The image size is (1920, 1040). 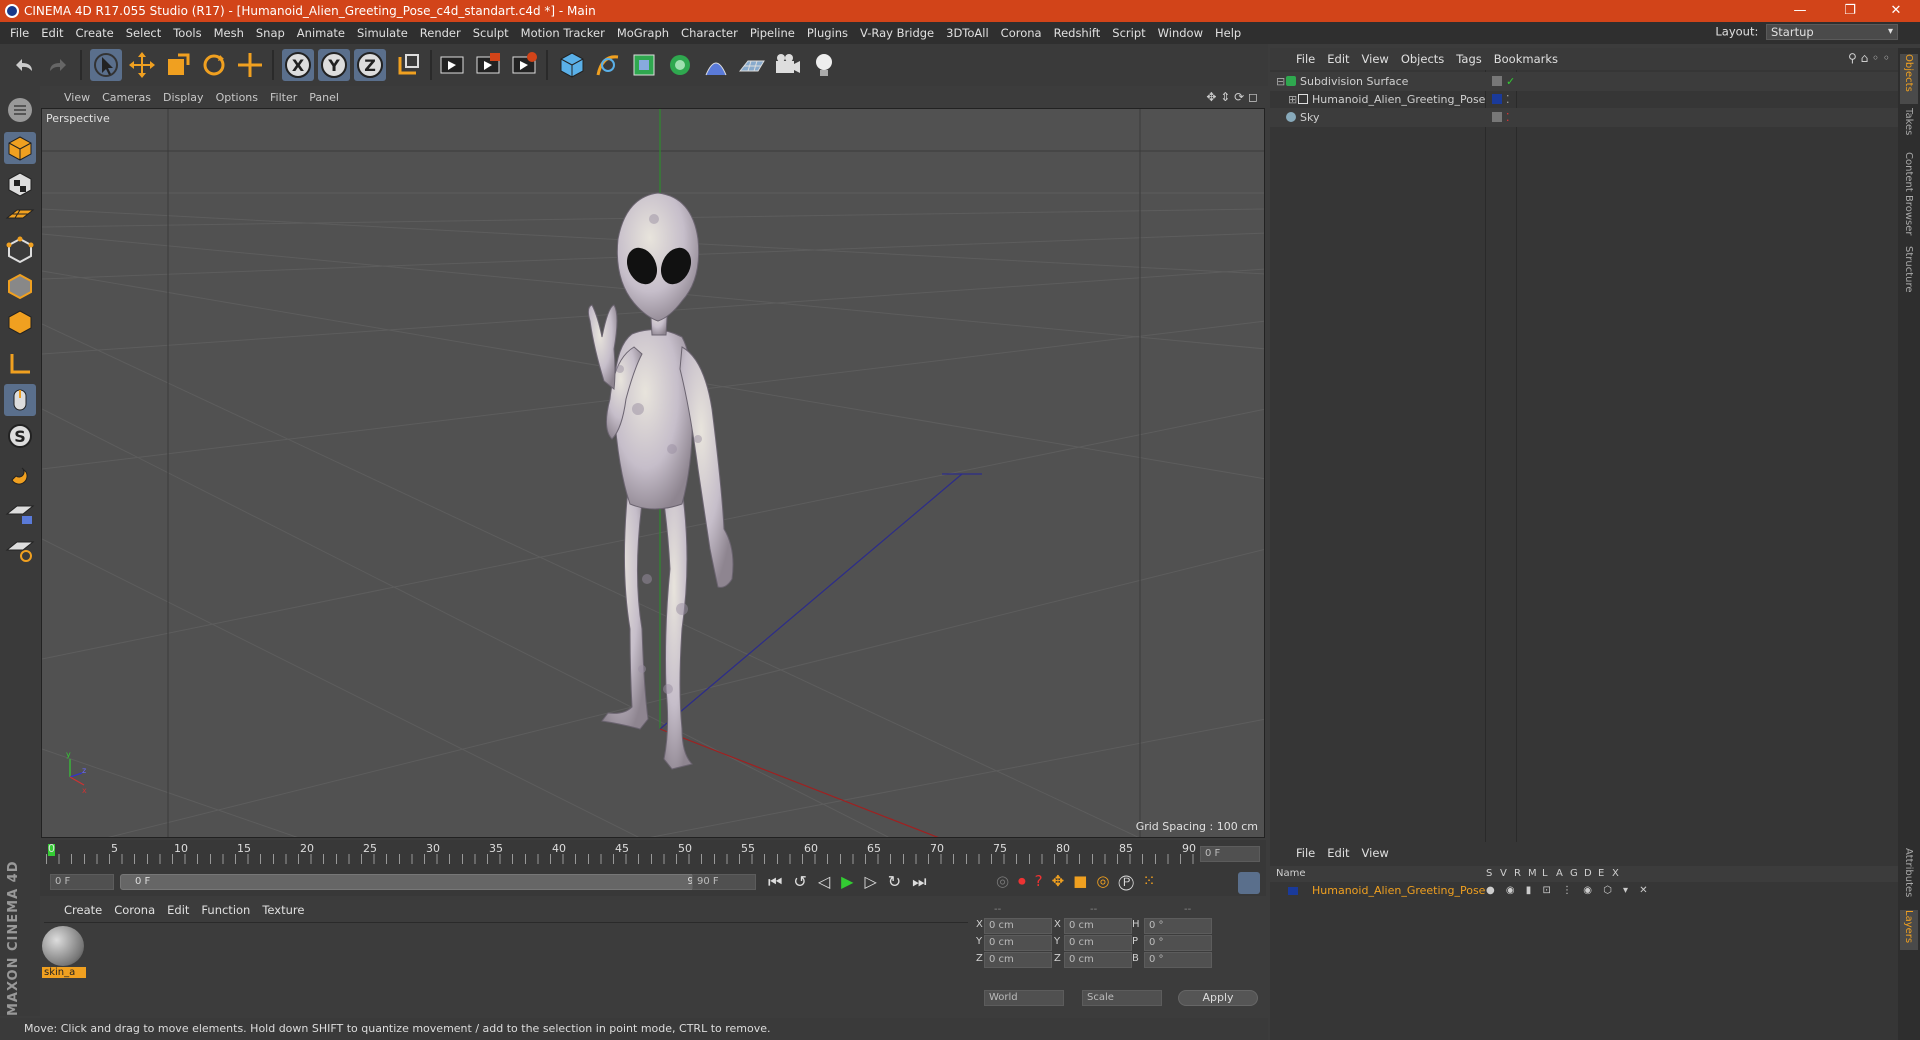 I want to click on objects-menu-objects: Objects, so click(x=1422, y=59).